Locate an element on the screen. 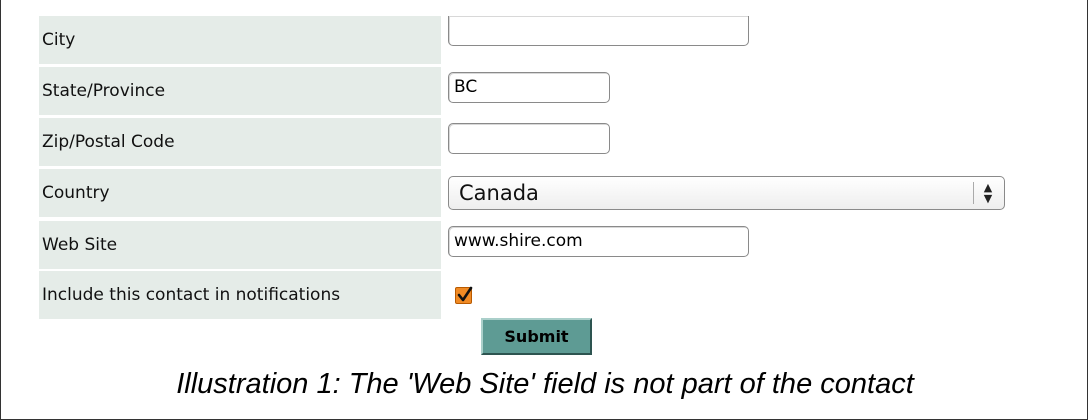 The image size is (1091, 420). form-row-city: City is located at coordinates (549, 40).